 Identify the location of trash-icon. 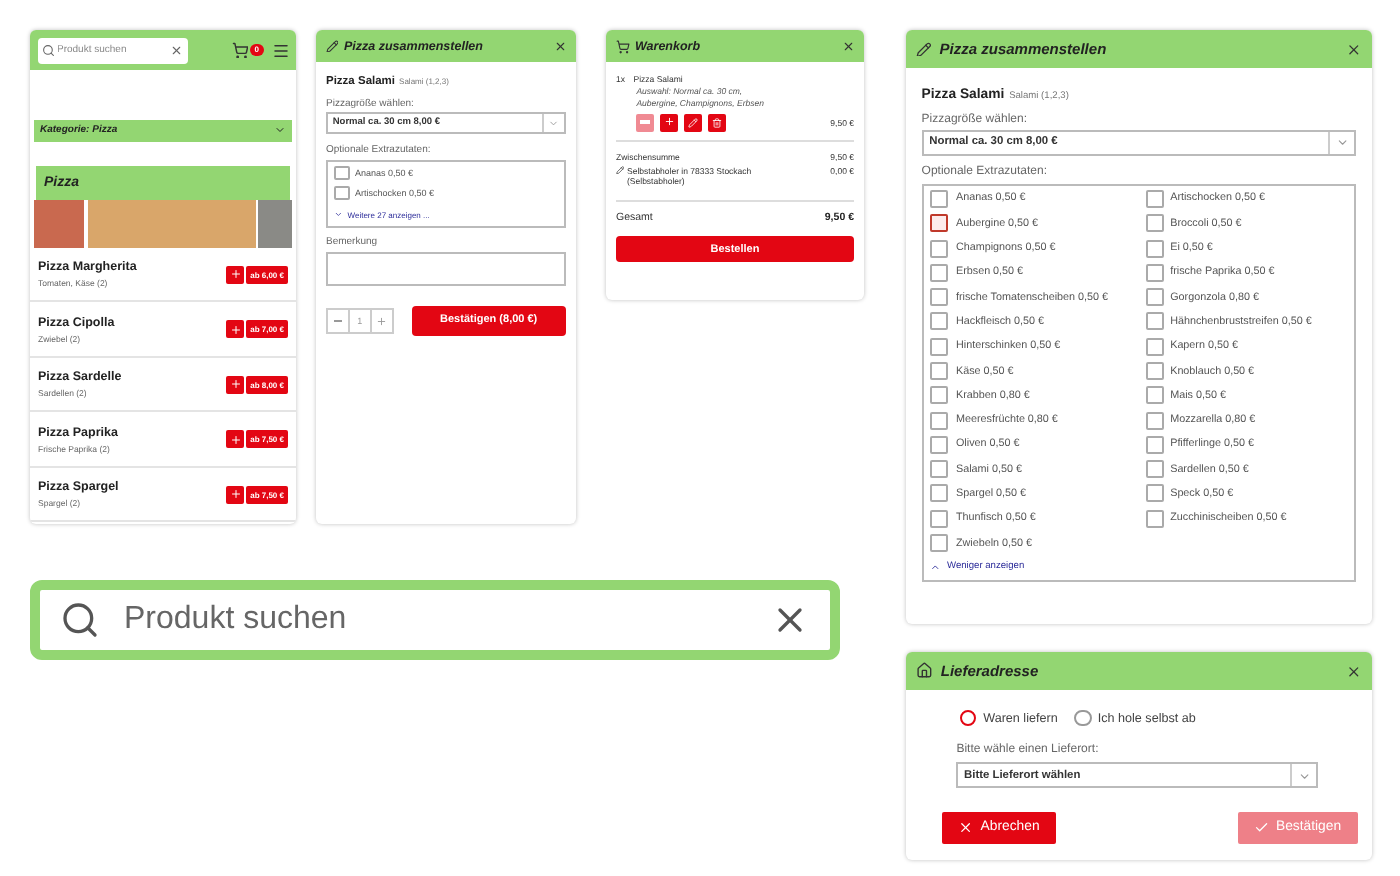
(717, 122).